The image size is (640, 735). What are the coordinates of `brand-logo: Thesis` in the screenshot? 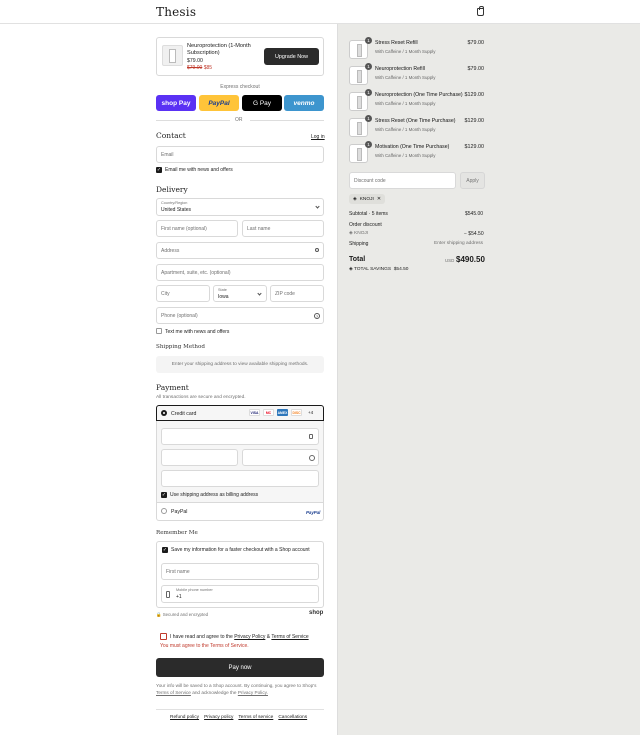 It's located at (176, 12).